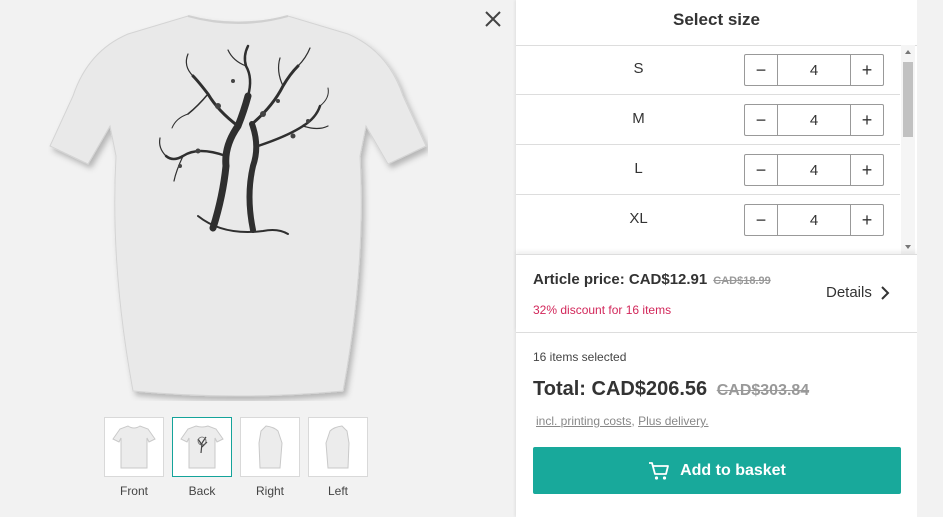 This screenshot has height=517, width=943. I want to click on thumbnail-front: Front, so click(134, 457).